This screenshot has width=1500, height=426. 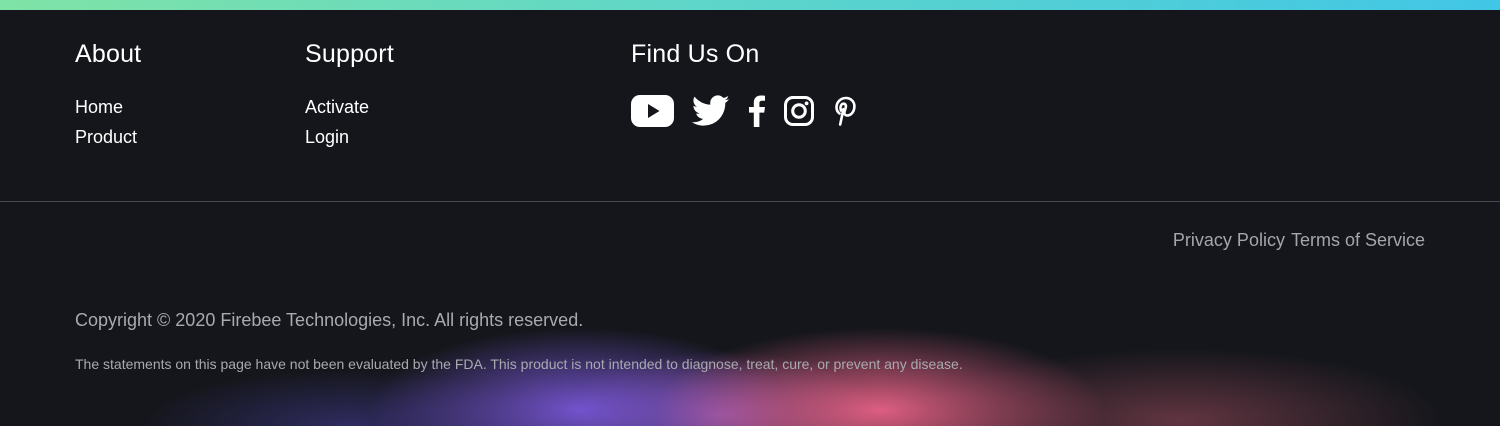 What do you see at coordinates (652, 111) in the screenshot?
I see `youtube-icon` at bounding box center [652, 111].